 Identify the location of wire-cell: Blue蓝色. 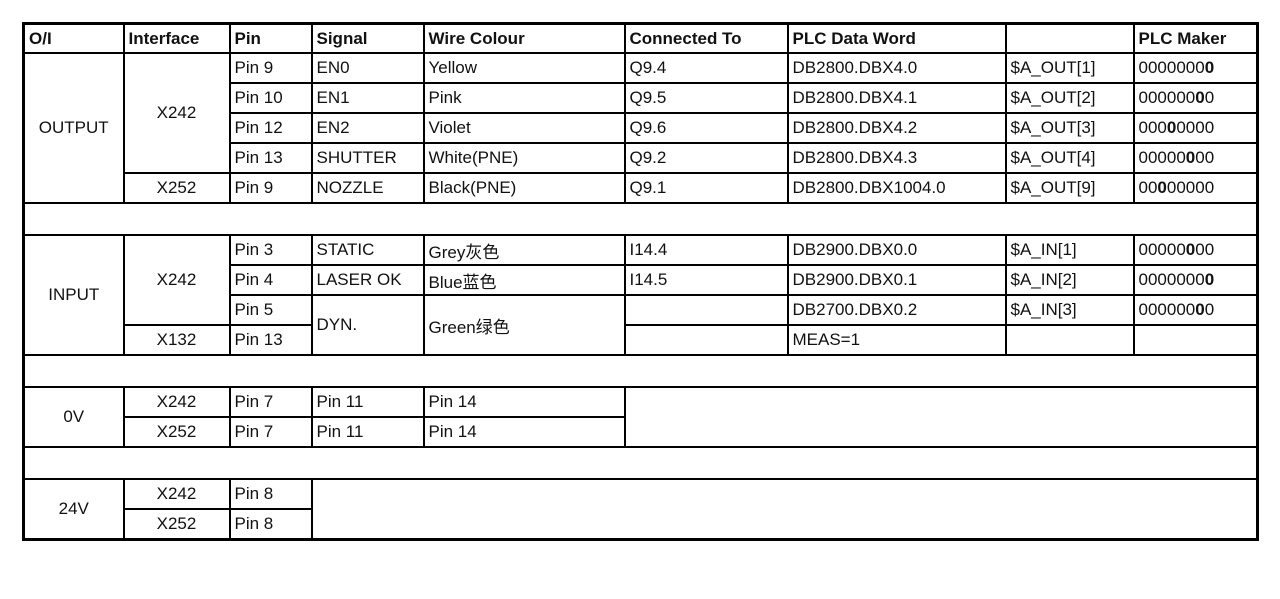
(524, 280).